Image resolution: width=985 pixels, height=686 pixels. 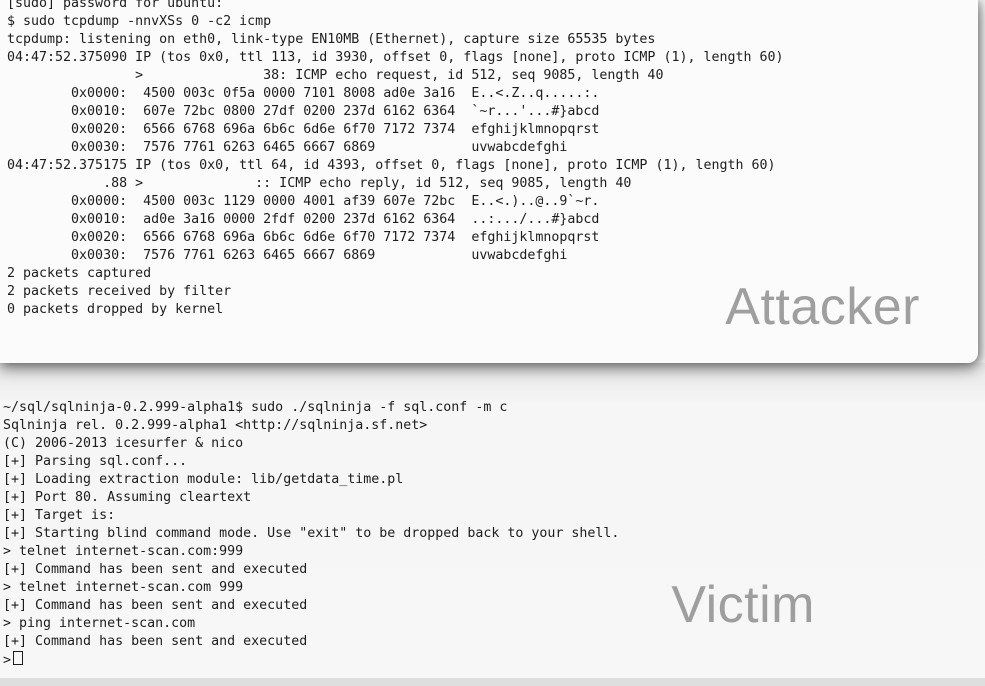 I want to click on terminal-line: 0 packets dropped by kernel, so click(x=115, y=309).